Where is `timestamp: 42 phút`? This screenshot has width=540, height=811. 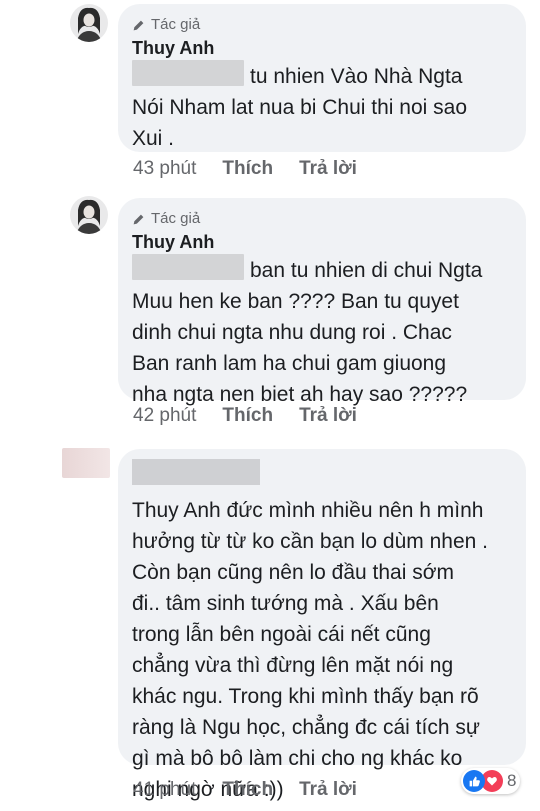
timestamp: 42 phút is located at coordinates (164, 416).